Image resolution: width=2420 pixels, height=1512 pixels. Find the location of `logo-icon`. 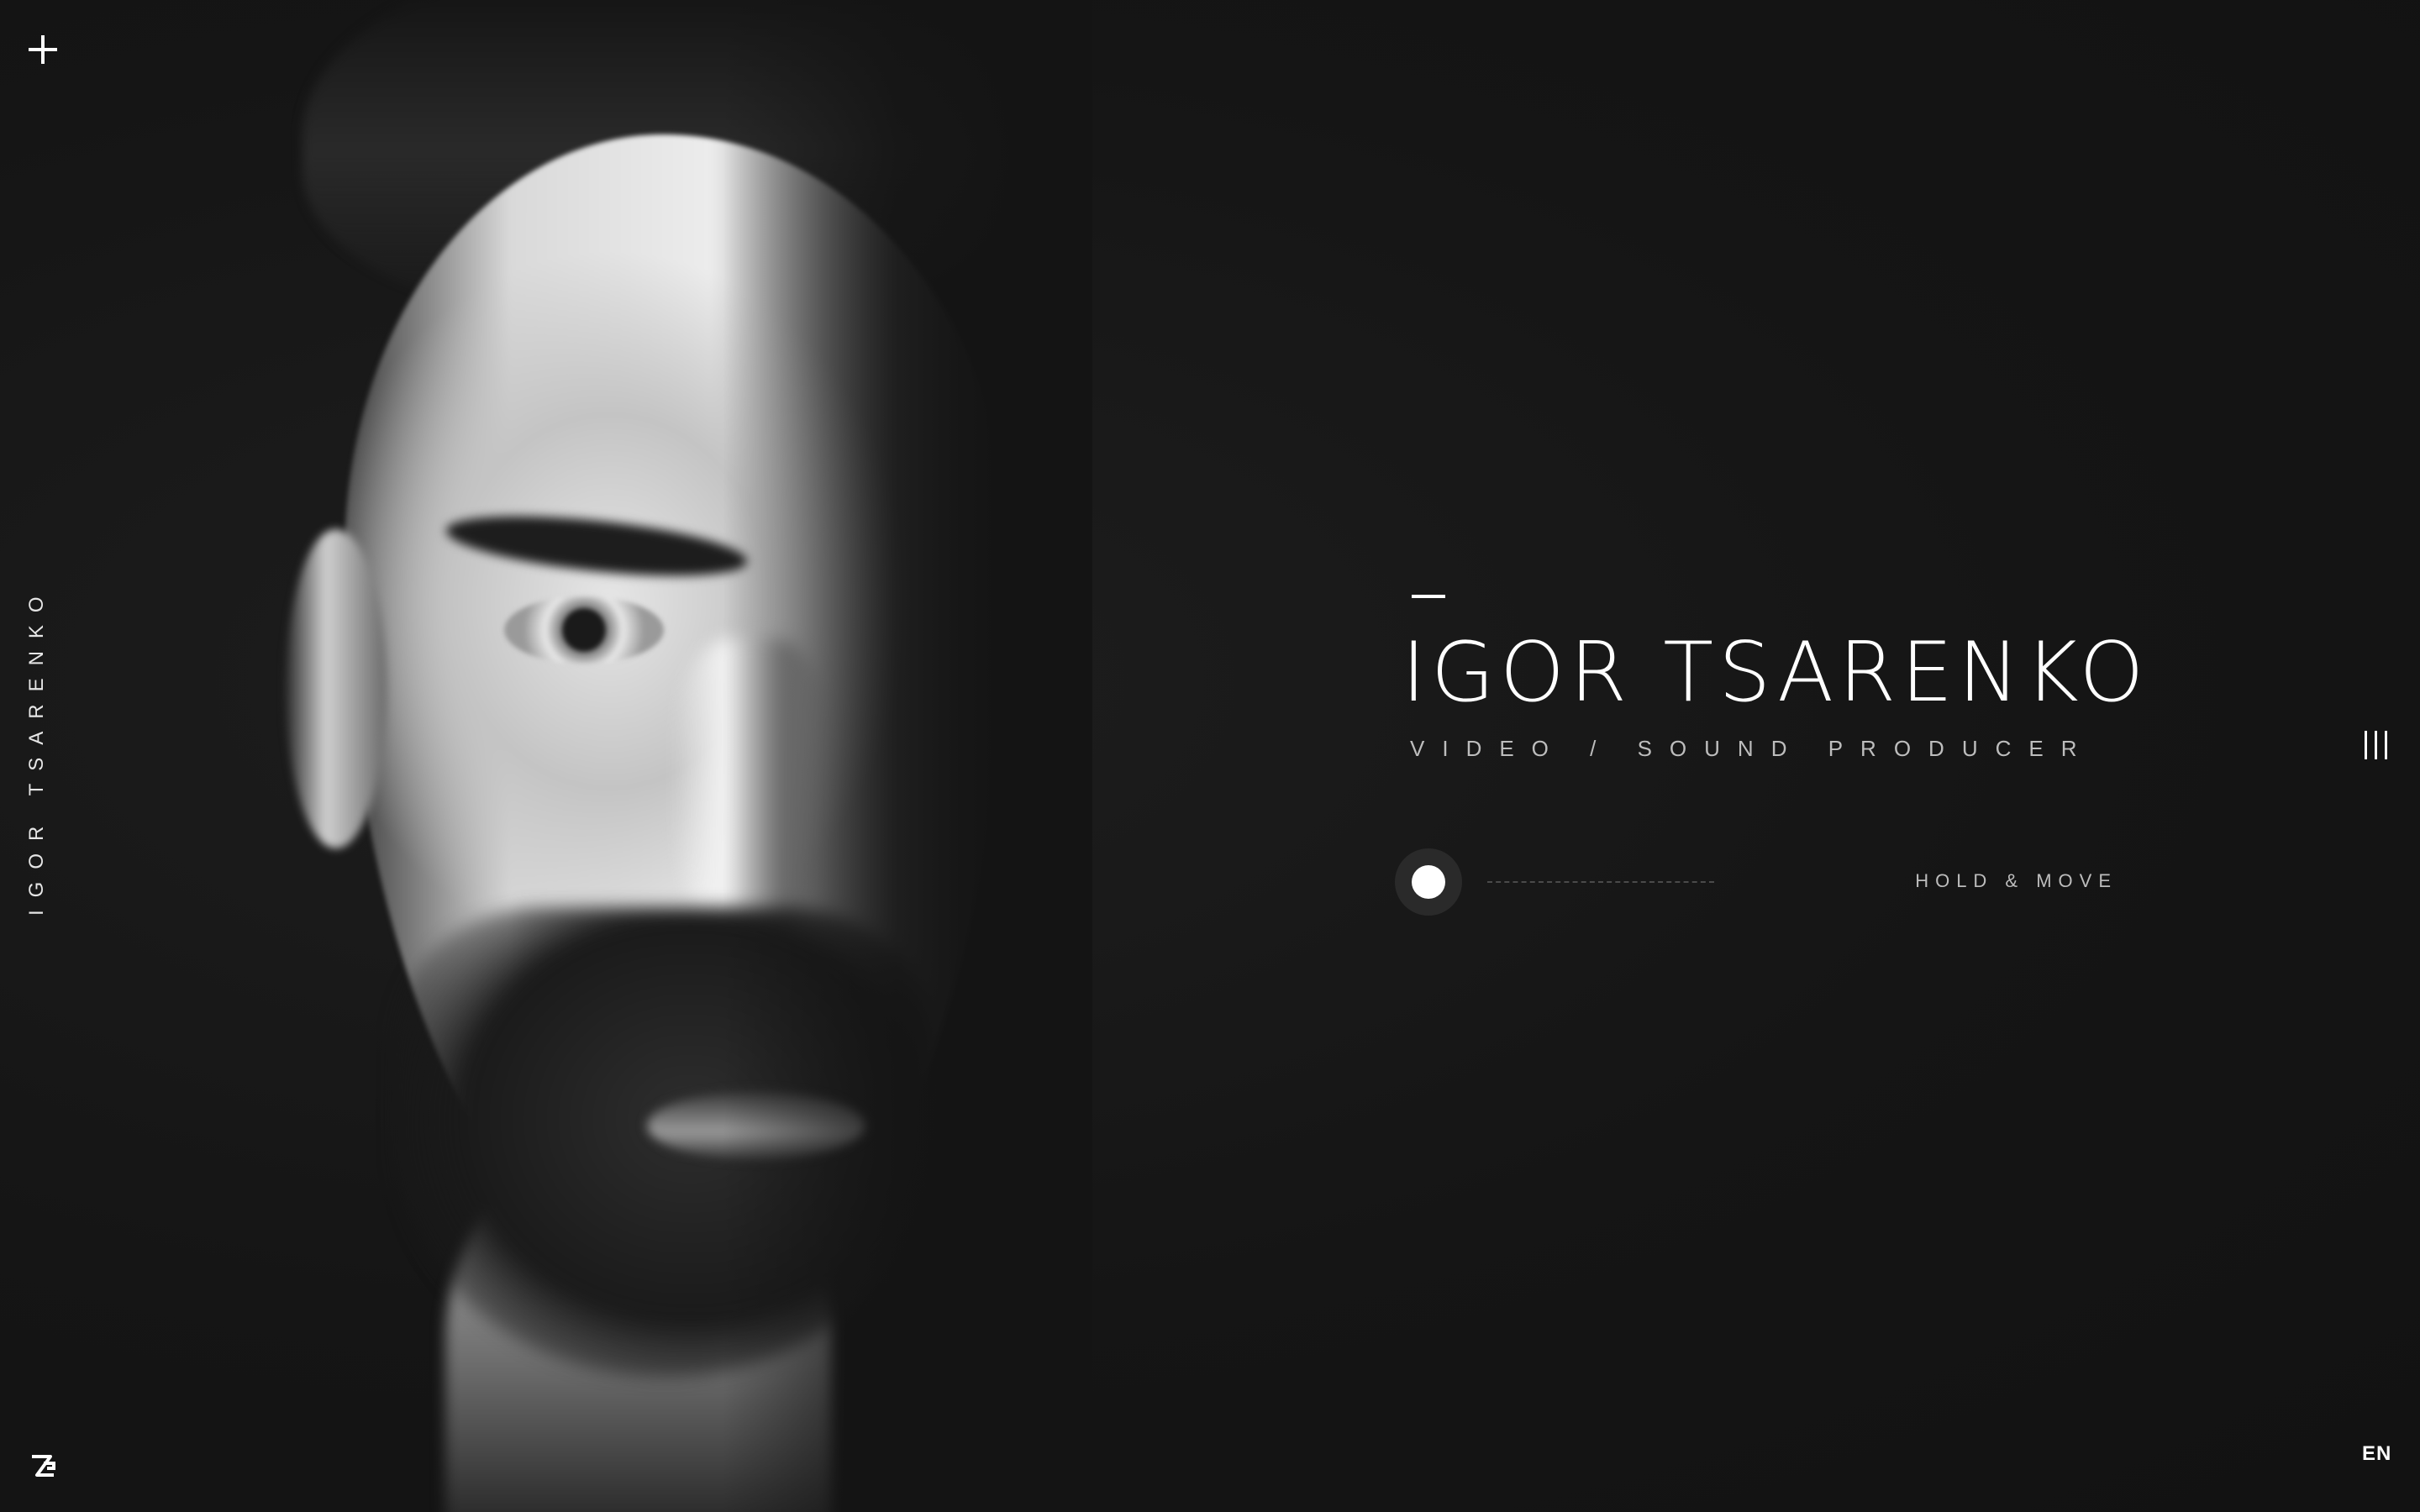

logo-icon is located at coordinates (43, 1466).